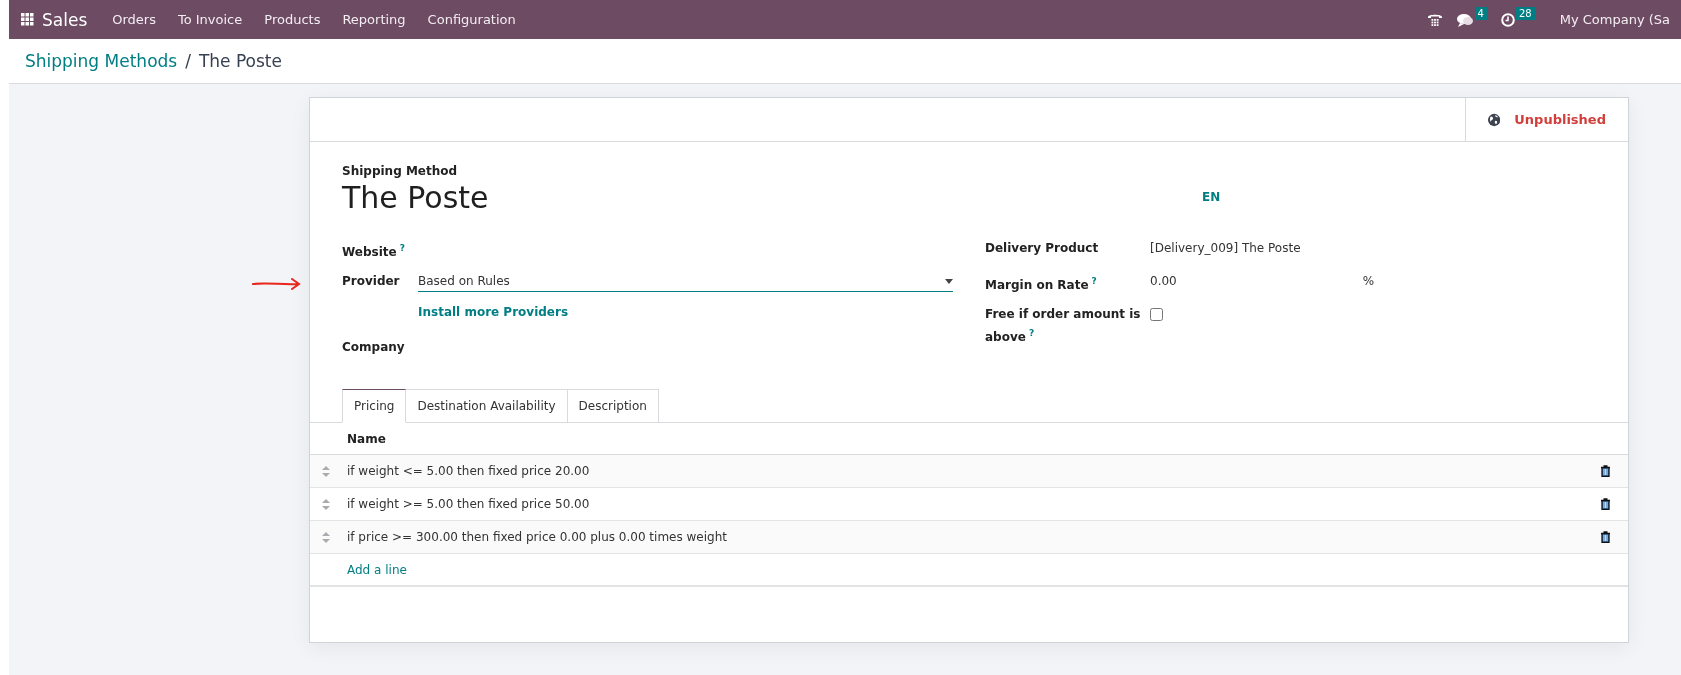 Image resolution: width=1681 pixels, height=675 pixels. I want to click on record-title: The Poste, so click(772, 197).